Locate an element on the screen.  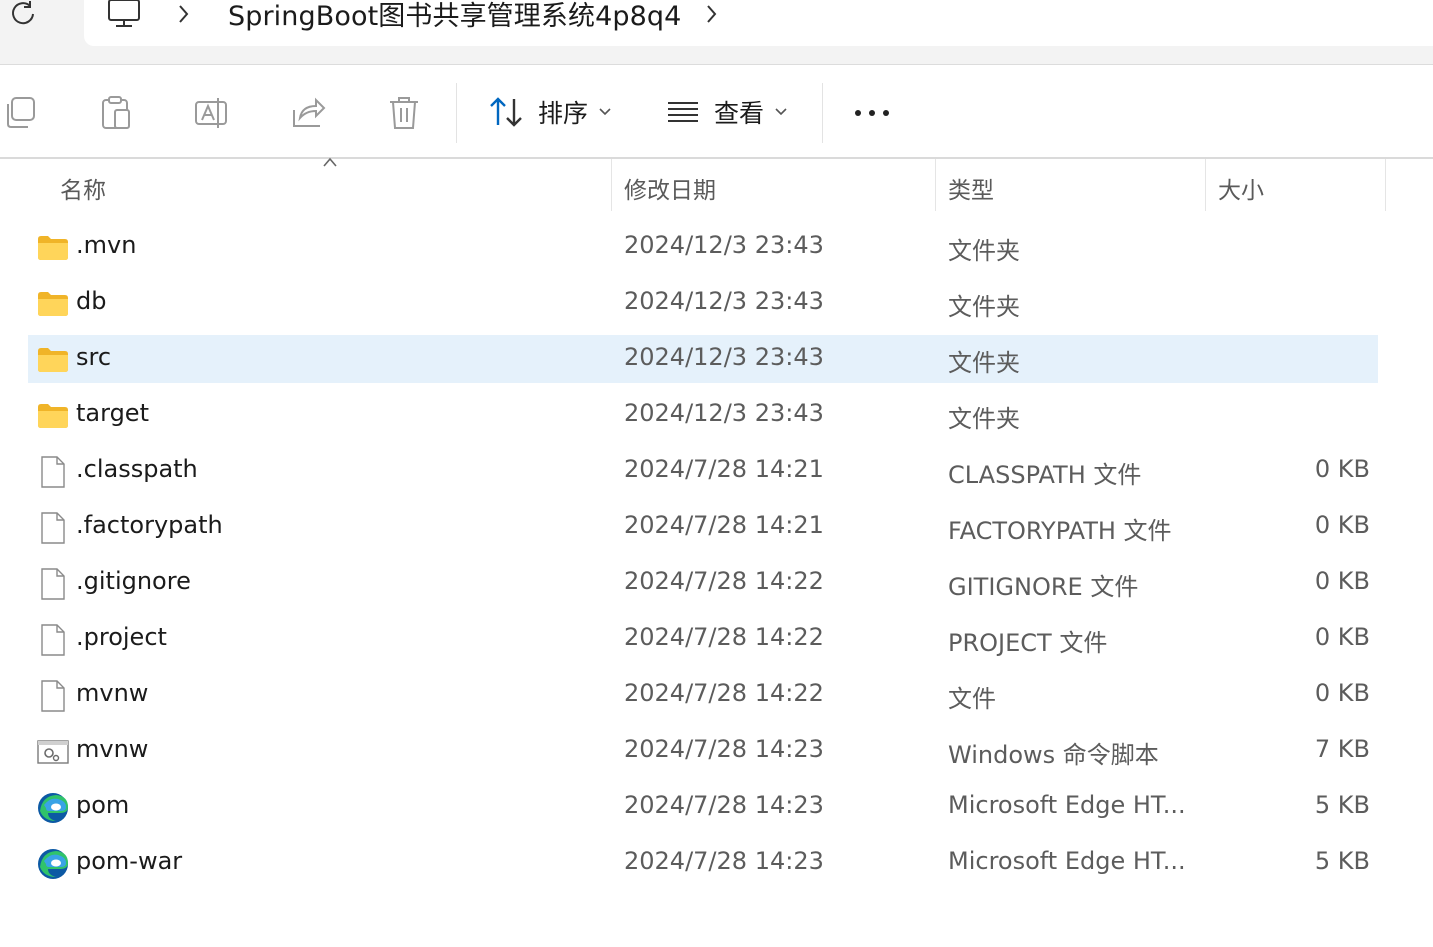
breadcrumb-current-folder: SpringBoot图书共享管理系统4p8q4 is located at coordinates (454, 16).